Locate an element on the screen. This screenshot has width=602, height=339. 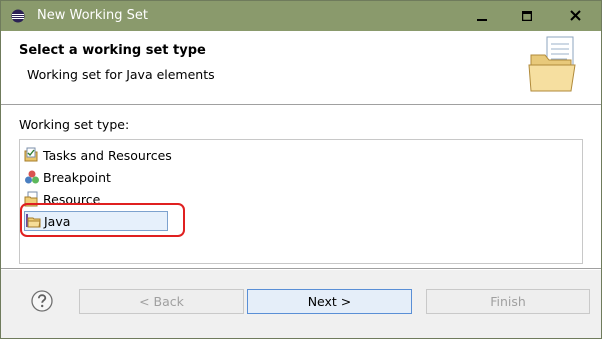
working-set-type-label: Working set type: is located at coordinates (74, 124).